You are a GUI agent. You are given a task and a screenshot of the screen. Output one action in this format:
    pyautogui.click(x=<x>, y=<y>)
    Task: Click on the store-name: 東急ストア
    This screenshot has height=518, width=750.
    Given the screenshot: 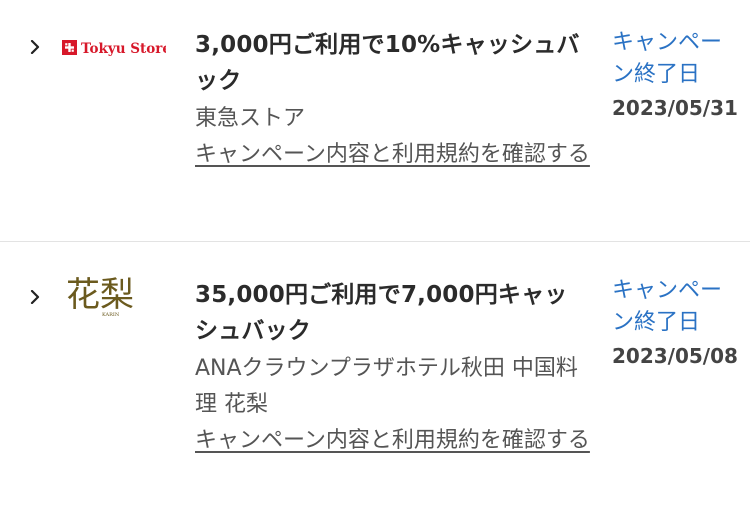 What is the action you would take?
    pyautogui.click(x=250, y=118)
    